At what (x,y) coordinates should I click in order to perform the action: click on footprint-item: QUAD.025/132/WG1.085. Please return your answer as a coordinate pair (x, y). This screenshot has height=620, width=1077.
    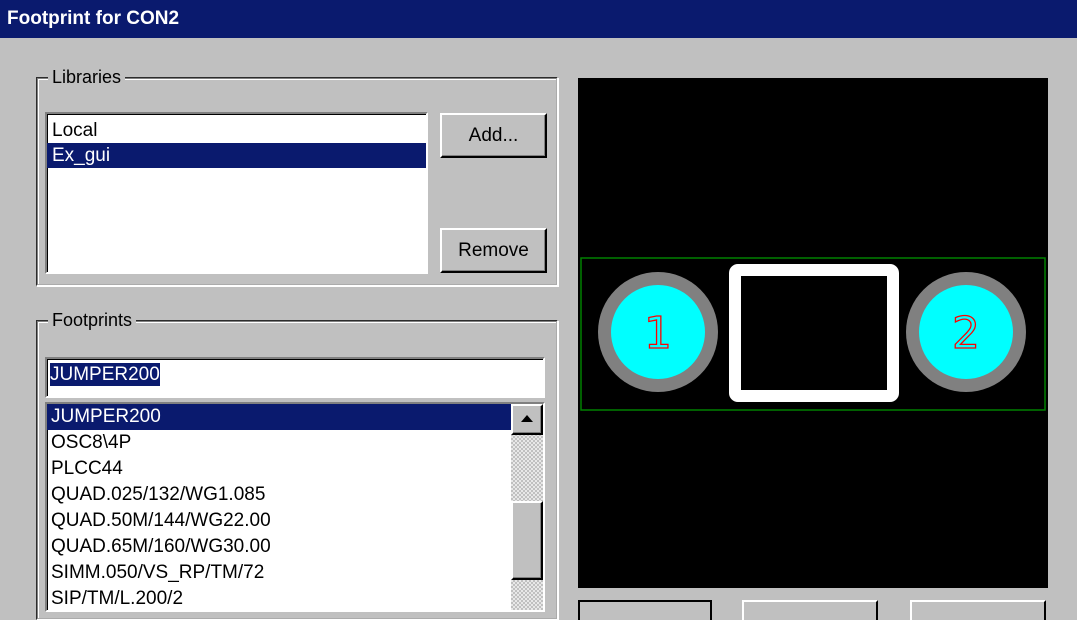
    Looking at the image, I should click on (279, 495).